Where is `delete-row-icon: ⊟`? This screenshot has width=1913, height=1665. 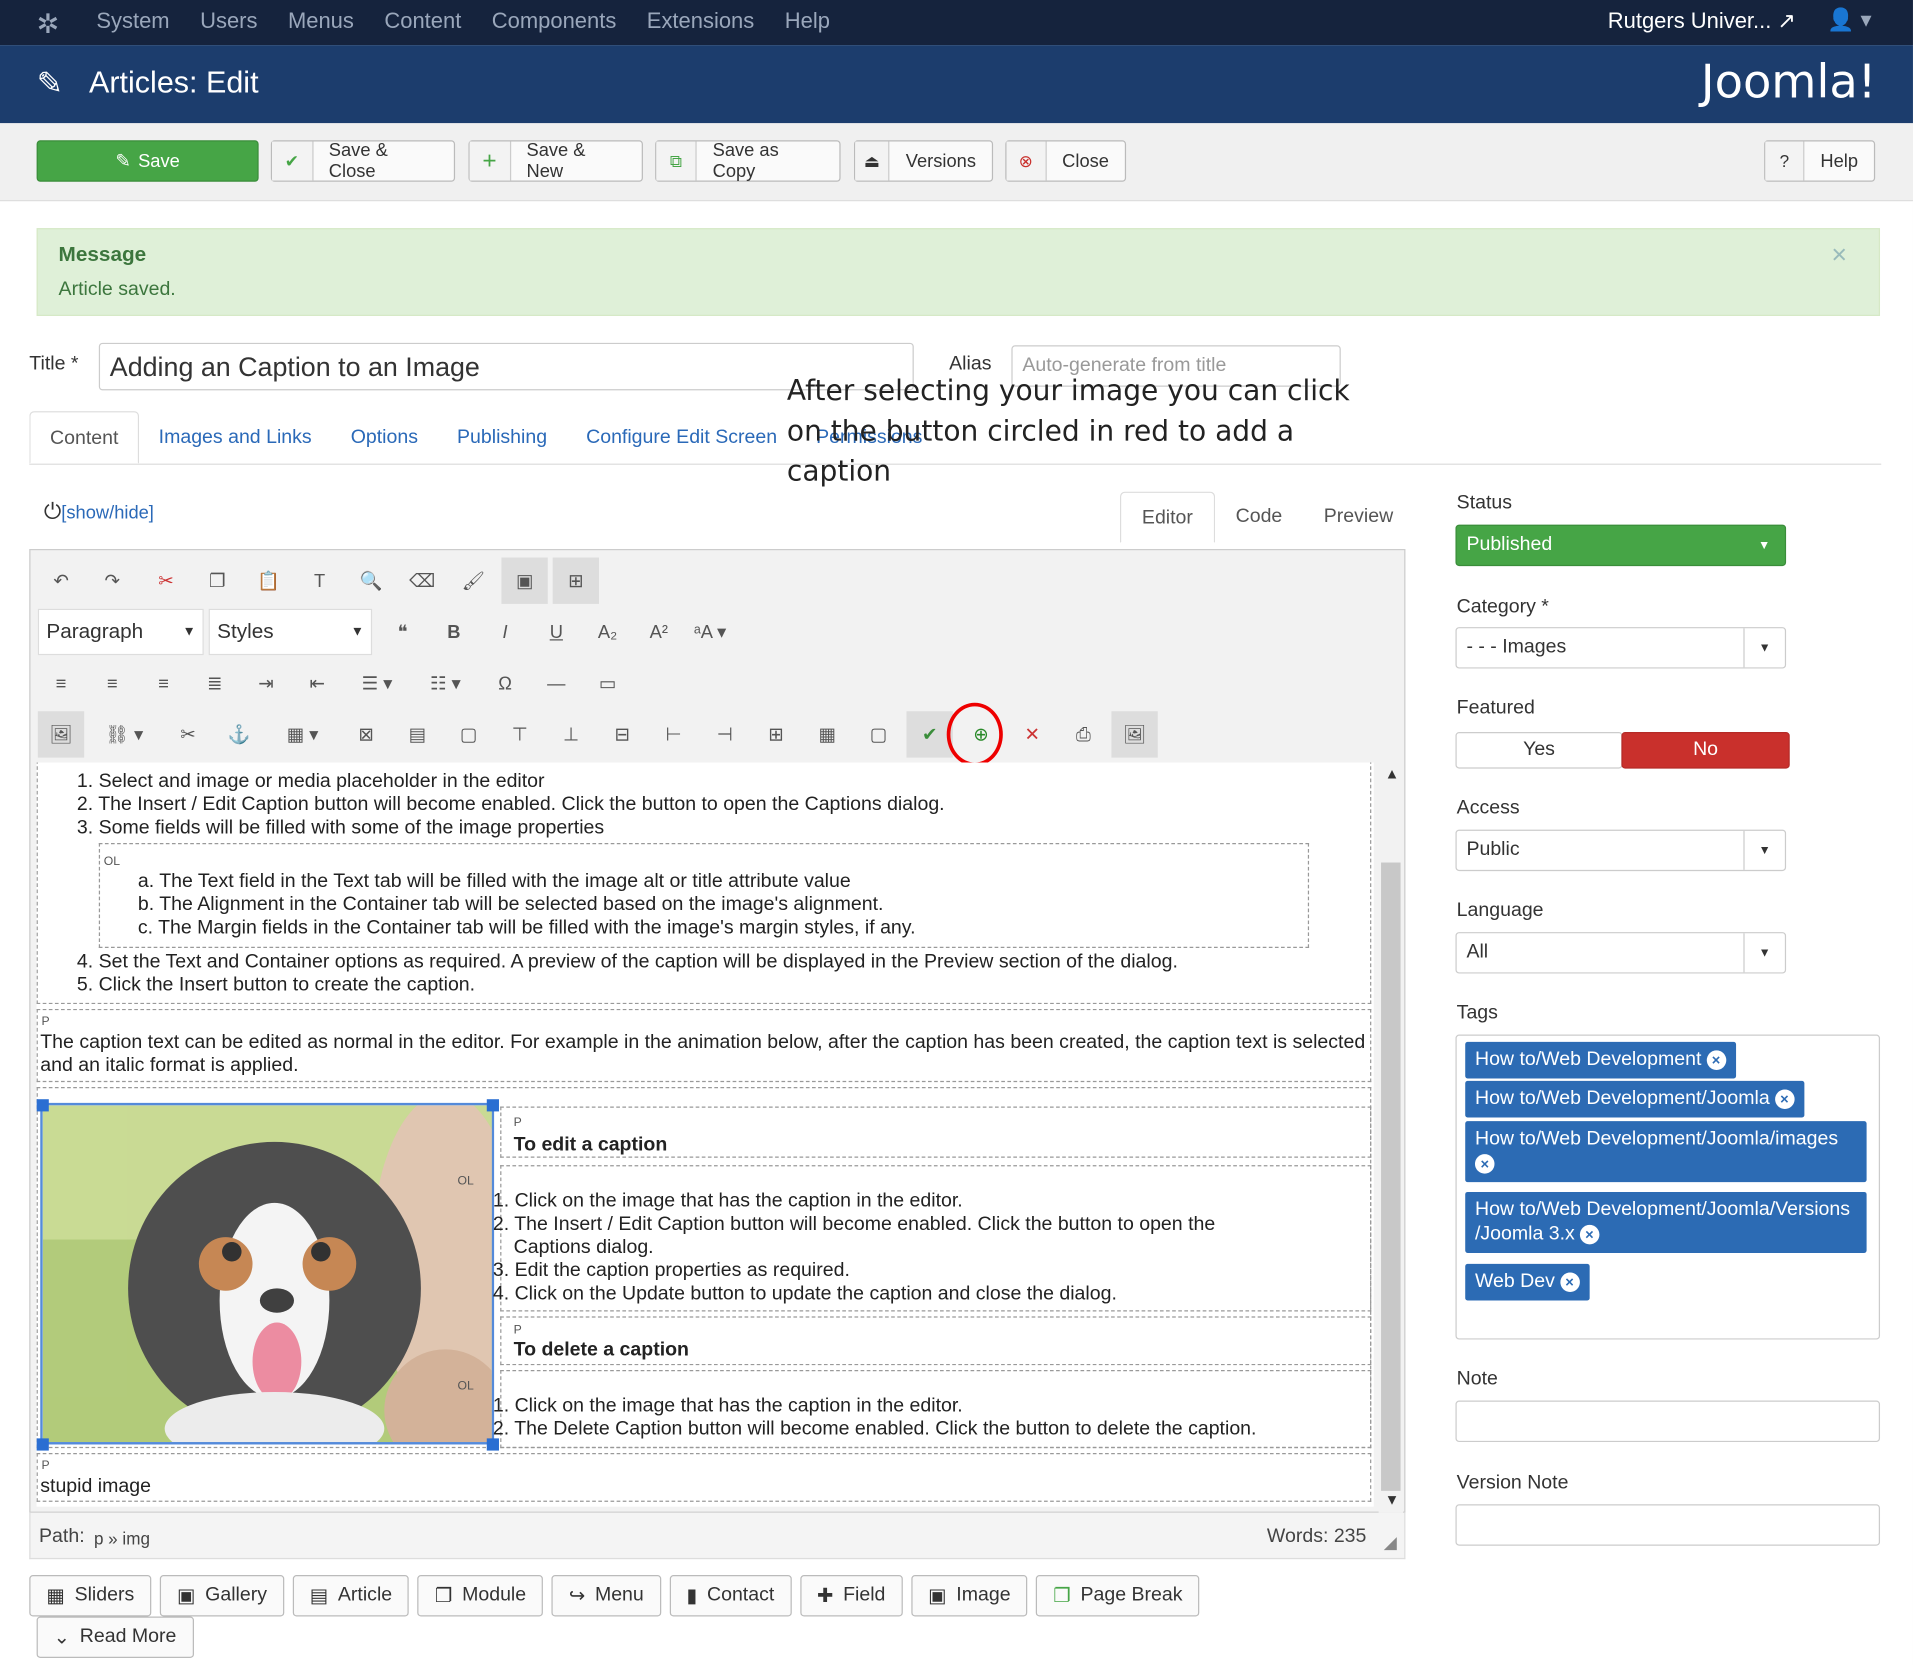
delete-row-icon: ⊟ is located at coordinates (622, 734).